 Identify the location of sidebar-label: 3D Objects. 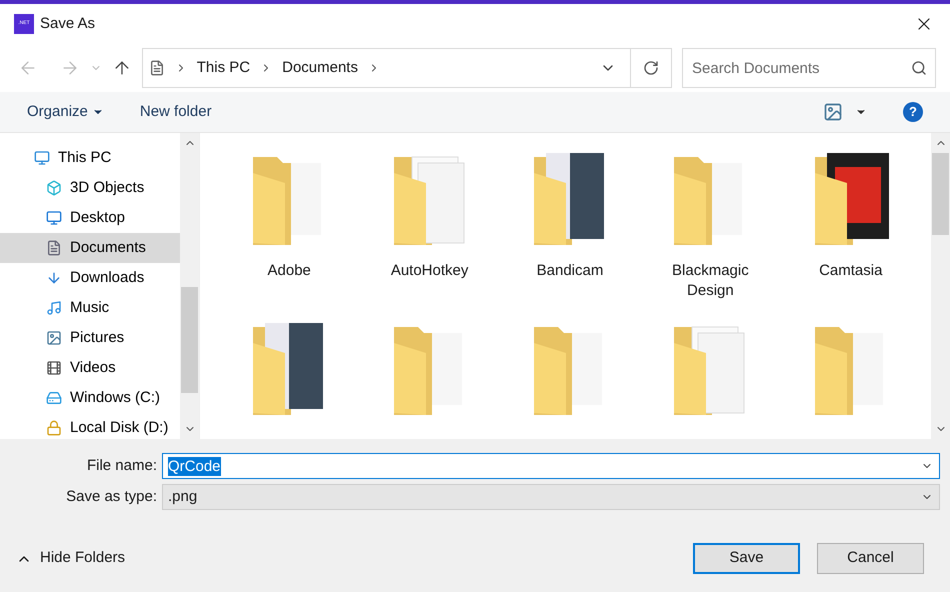
(107, 188).